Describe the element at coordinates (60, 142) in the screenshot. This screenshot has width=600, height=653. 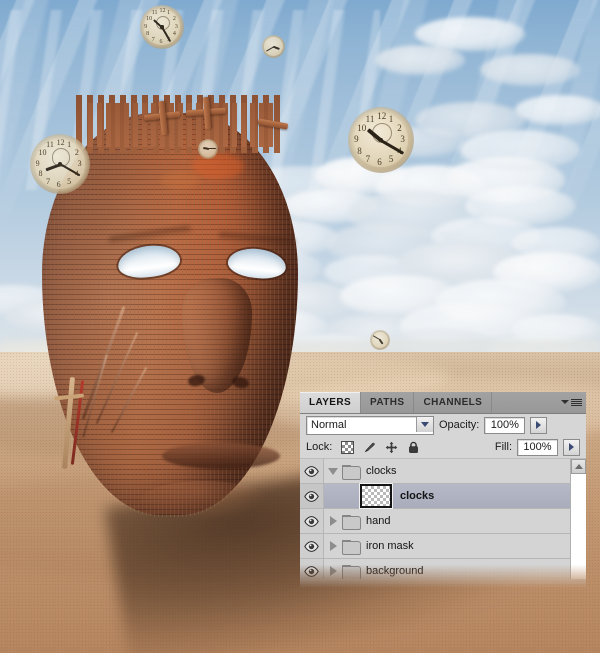
I see `clock-numeral: 12` at that location.